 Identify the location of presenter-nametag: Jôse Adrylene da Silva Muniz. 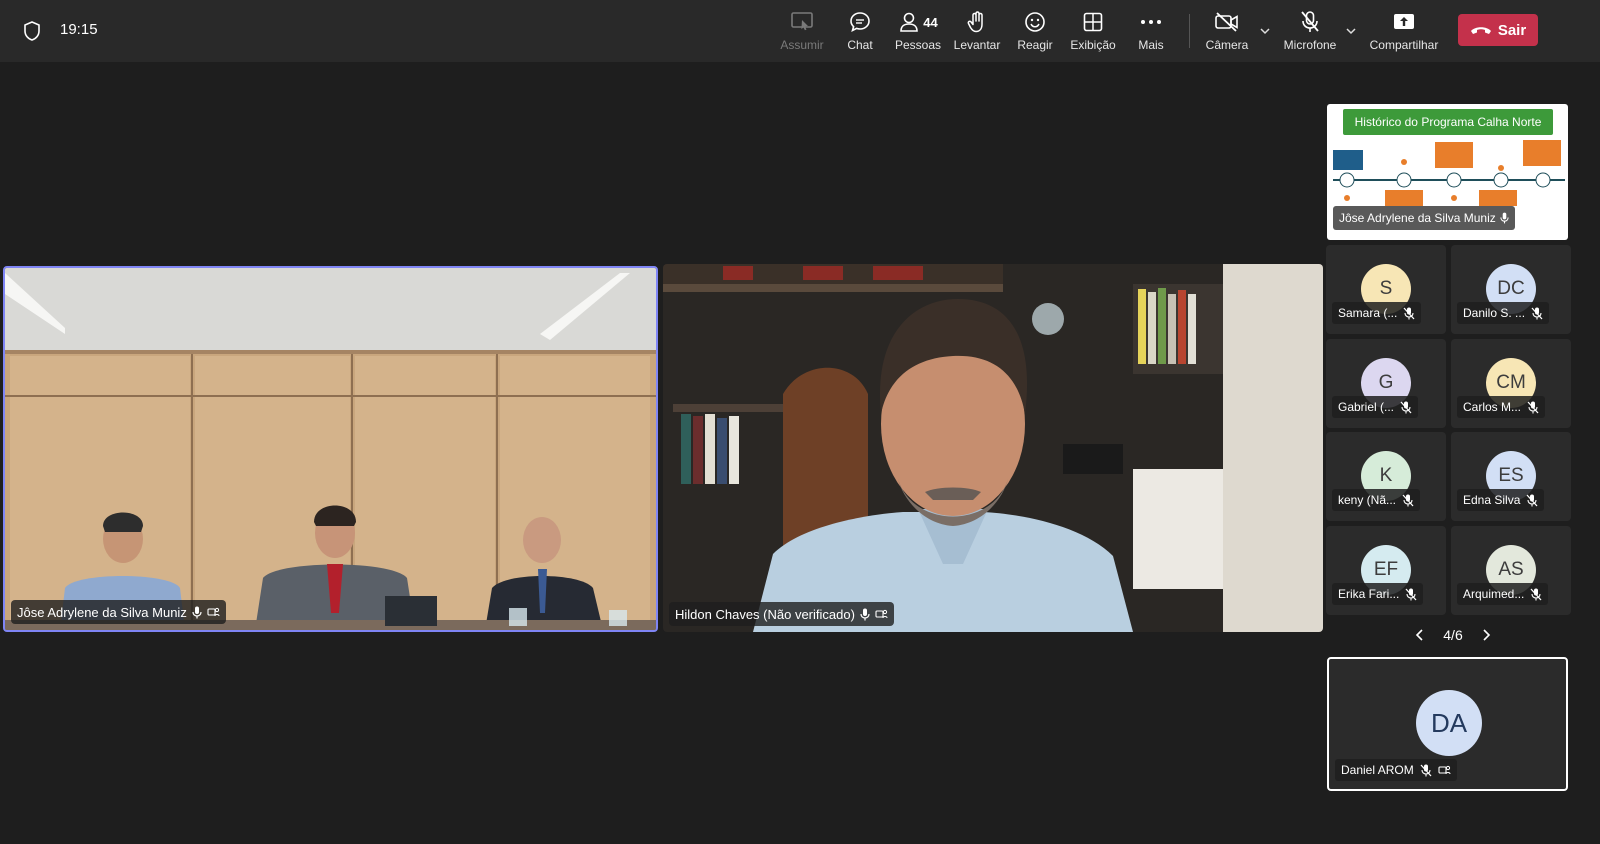
(1424, 218).